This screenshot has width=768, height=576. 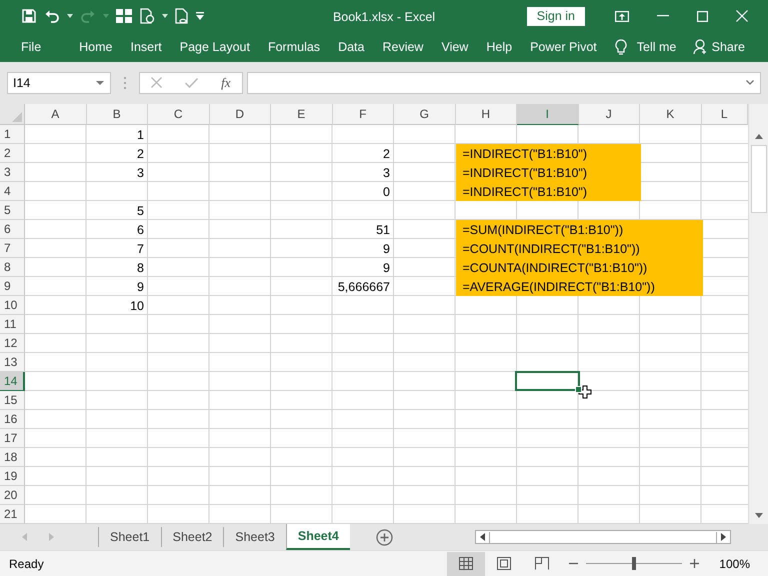 I want to click on row-header: 3, so click(x=12, y=172).